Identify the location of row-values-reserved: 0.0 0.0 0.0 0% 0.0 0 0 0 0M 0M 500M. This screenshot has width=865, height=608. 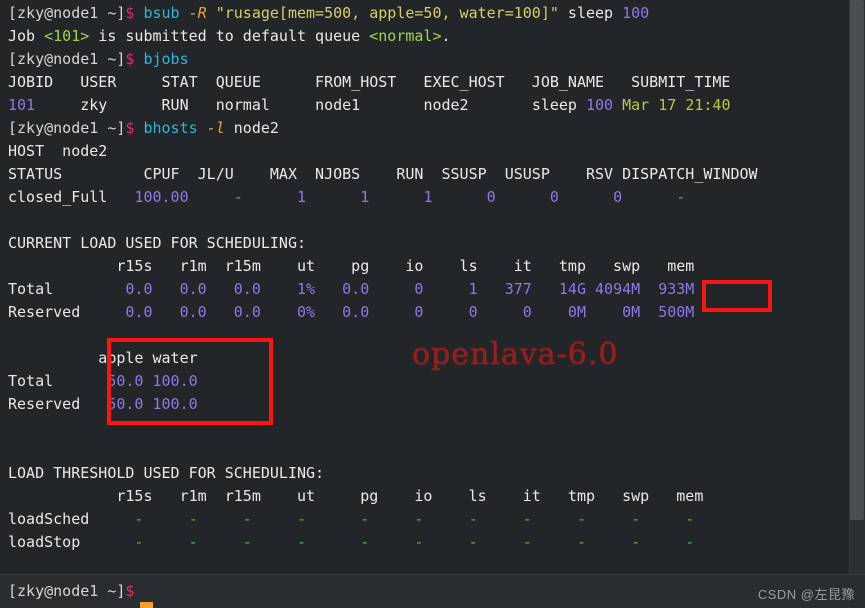
(387, 312).